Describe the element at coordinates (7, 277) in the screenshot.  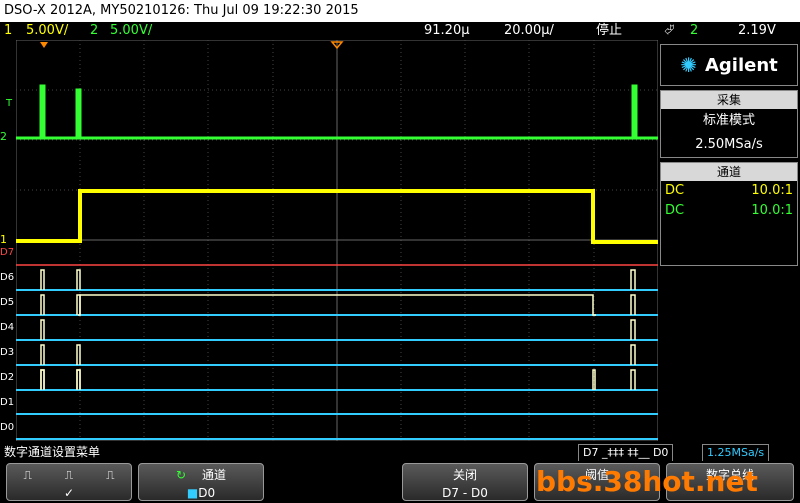
I see `d6-label: D6` at that location.